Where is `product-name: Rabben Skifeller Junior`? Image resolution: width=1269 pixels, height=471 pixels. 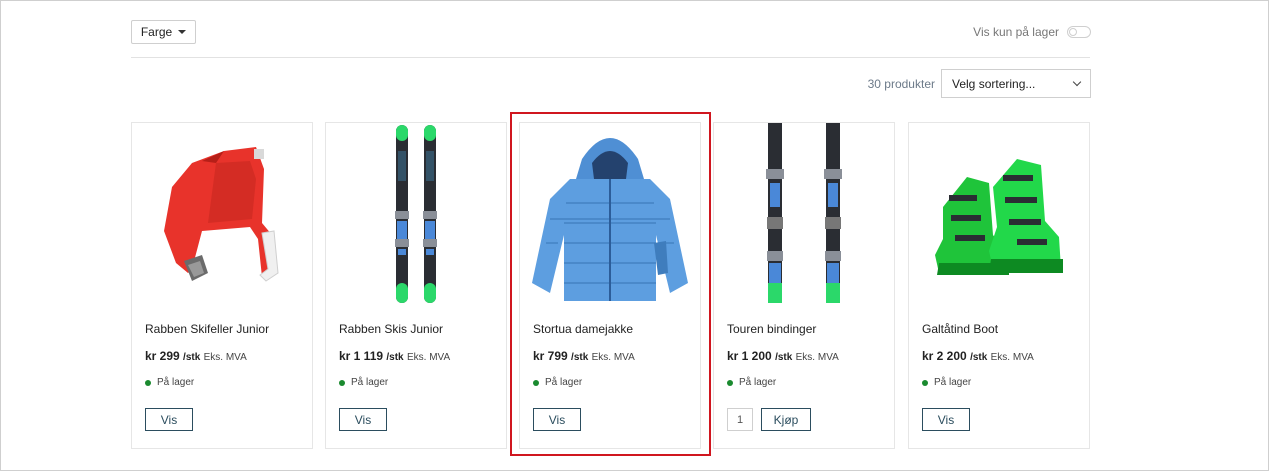 product-name: Rabben Skifeller Junior is located at coordinates (207, 329).